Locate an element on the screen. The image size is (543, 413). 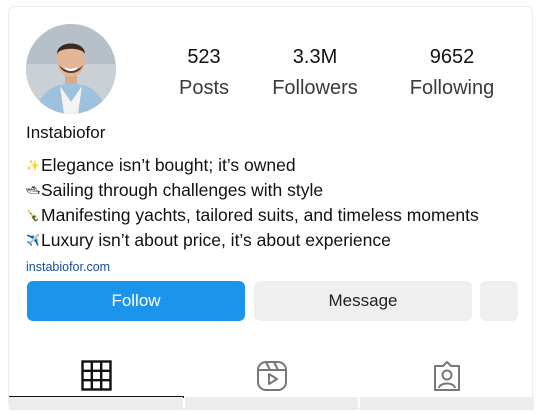
bio-line: ✨Elegance isn’t bought; it’s owned is located at coordinates (276, 165).